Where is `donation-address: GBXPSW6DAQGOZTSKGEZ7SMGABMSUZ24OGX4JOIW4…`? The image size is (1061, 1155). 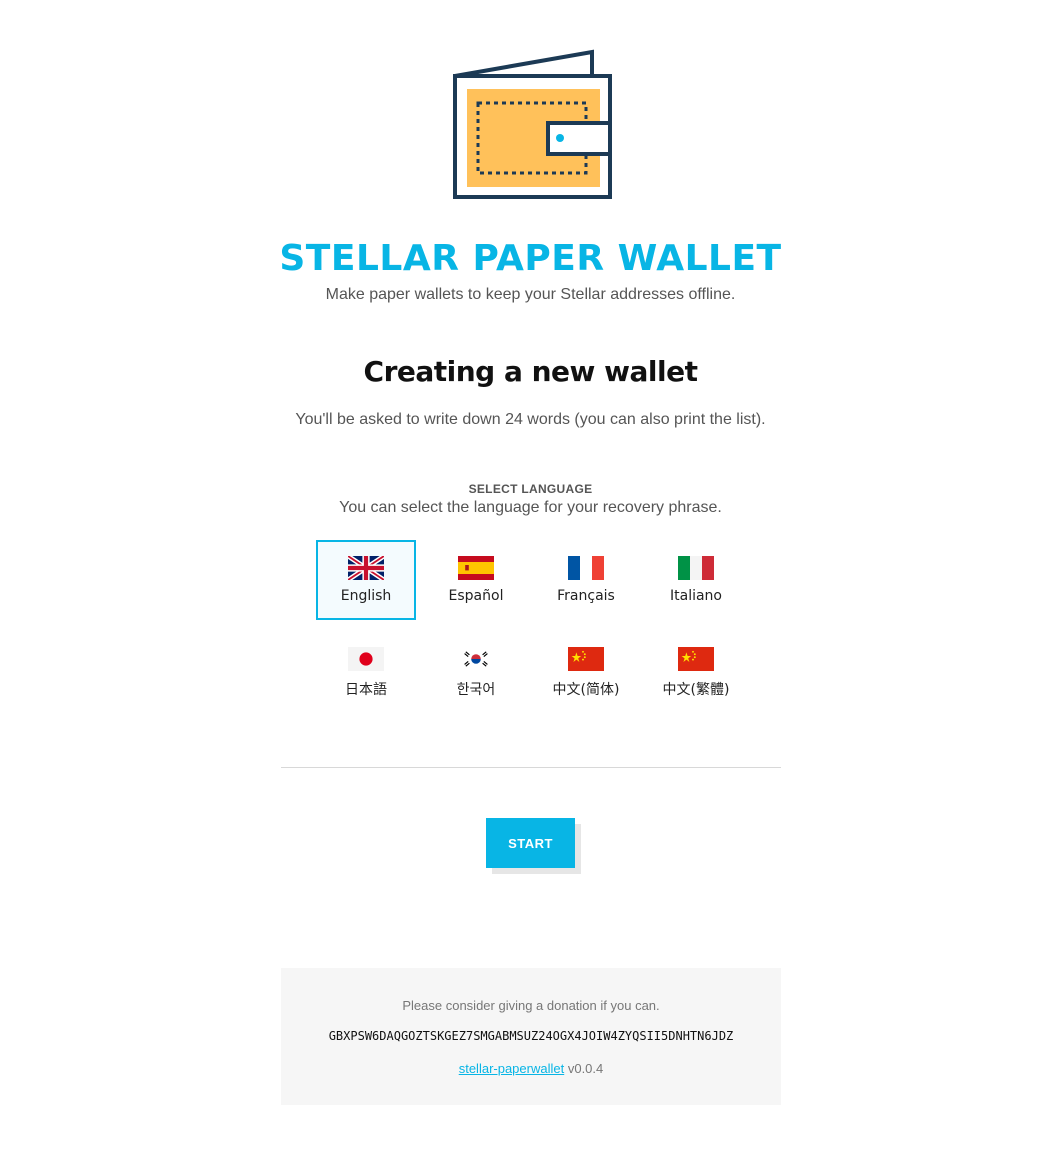 donation-address: GBXPSW6DAQGOZTSKGEZ7SMGABMSUZ24OGX4JOIW4… is located at coordinates (531, 1036).